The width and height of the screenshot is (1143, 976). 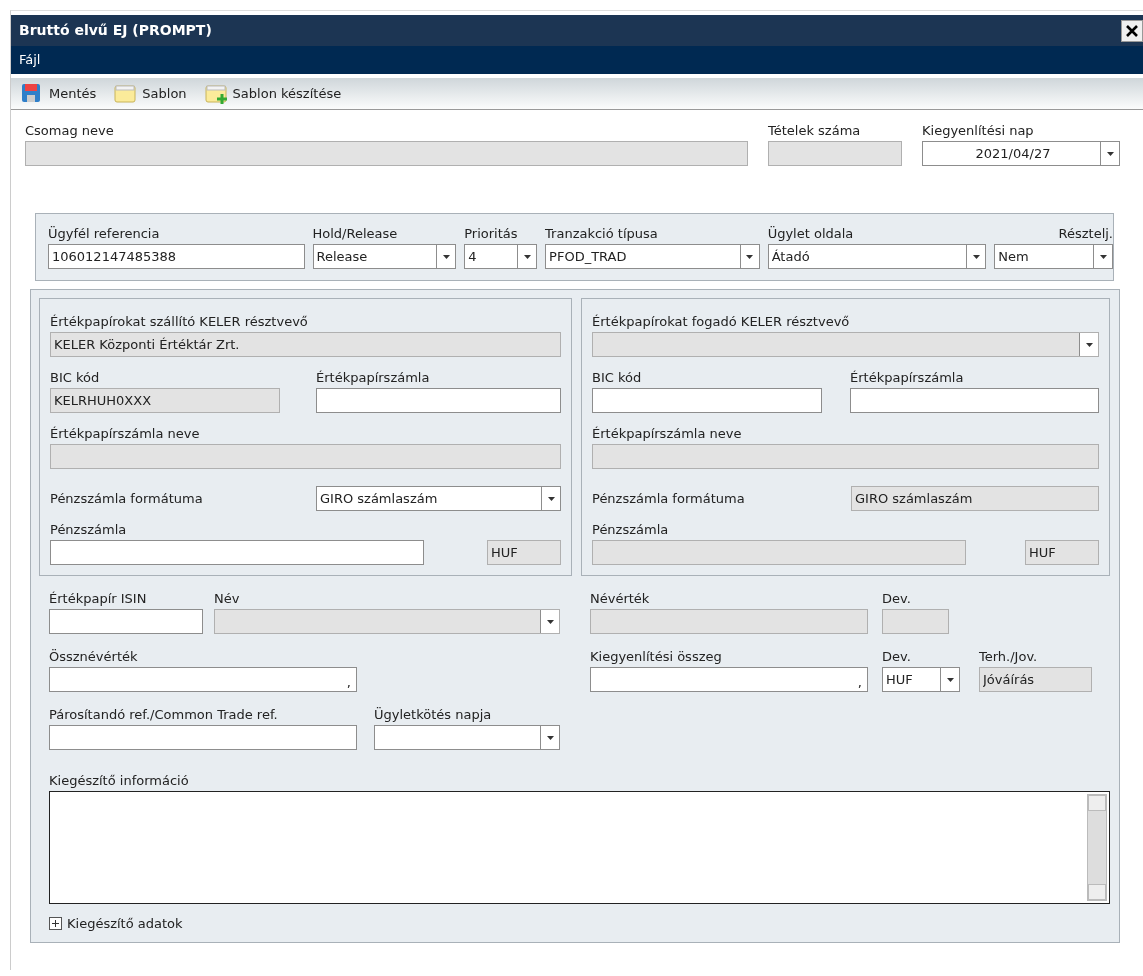 I want to click on dropdown-field, so click(x=467, y=737).